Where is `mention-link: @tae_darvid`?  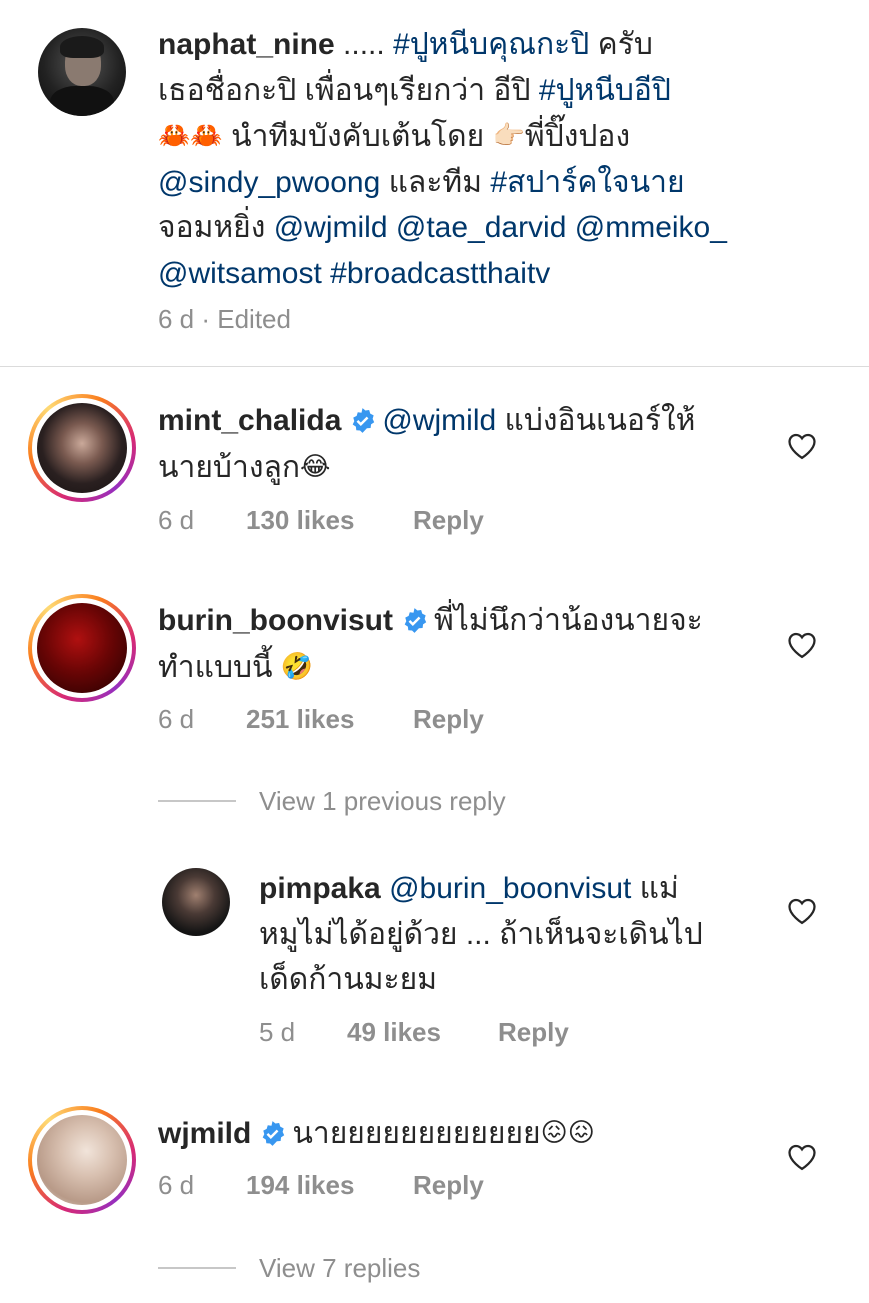
mention-link: @tae_darvid is located at coordinates (481, 227).